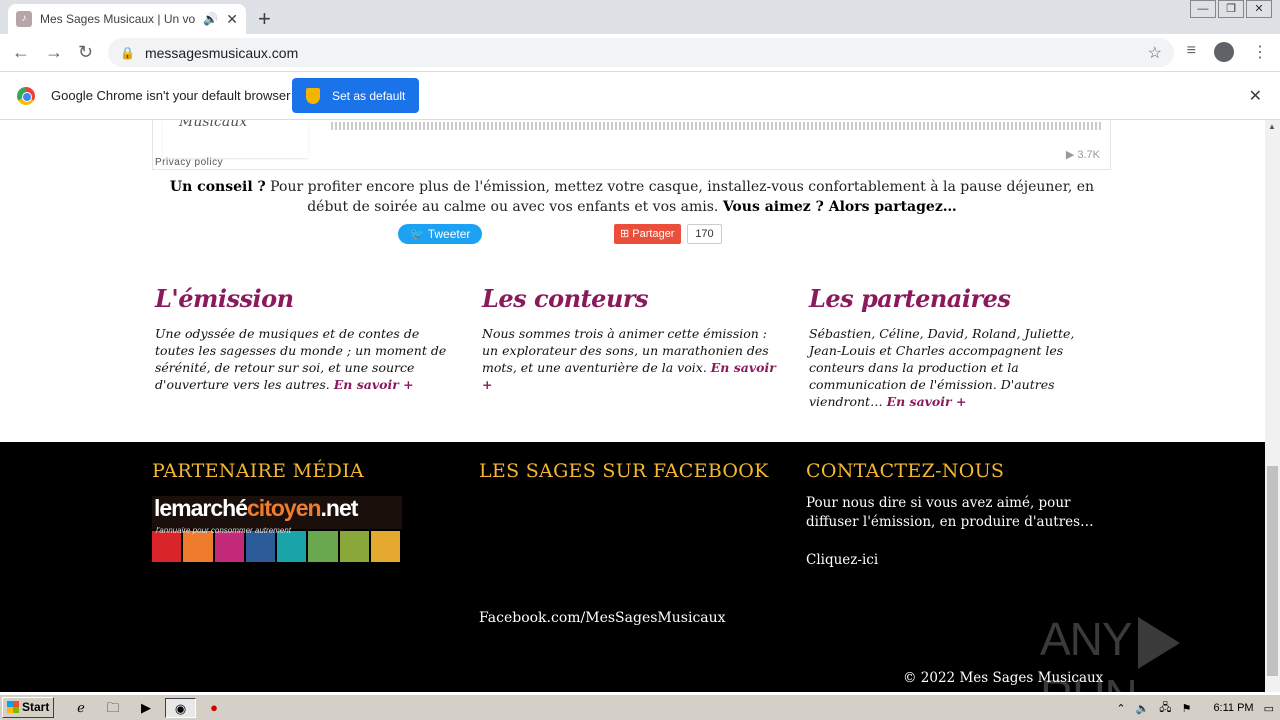  What do you see at coordinates (113, 708) in the screenshot?
I see `explorer-icon: 🗀` at bounding box center [113, 708].